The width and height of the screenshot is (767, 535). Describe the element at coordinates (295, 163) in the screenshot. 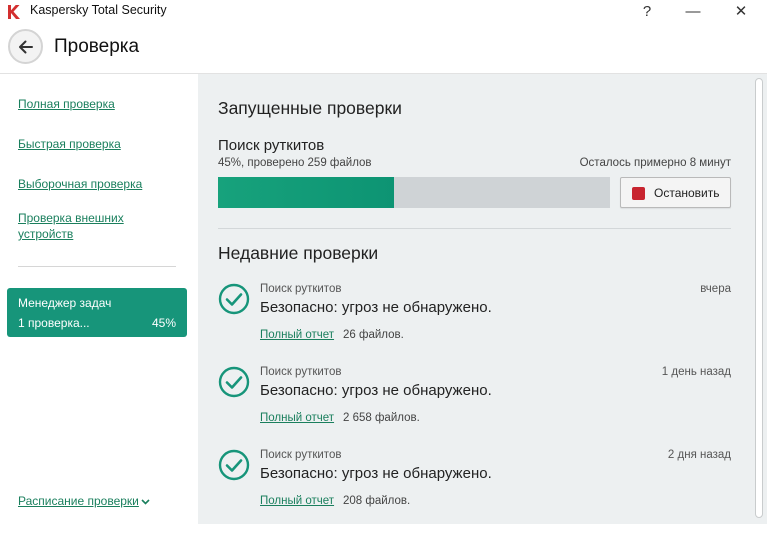

I see `running-scan-progress-text: 45%, проверено 259 файлов` at that location.